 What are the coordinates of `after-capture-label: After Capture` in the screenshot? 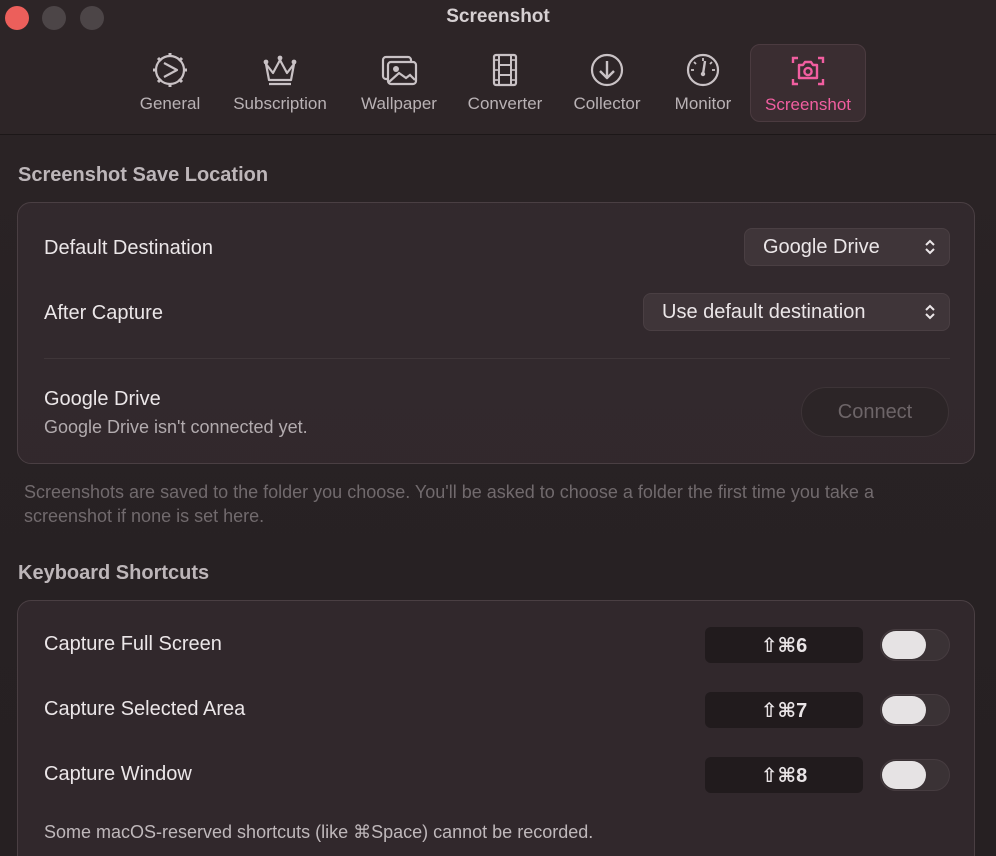 It's located at (103, 313).